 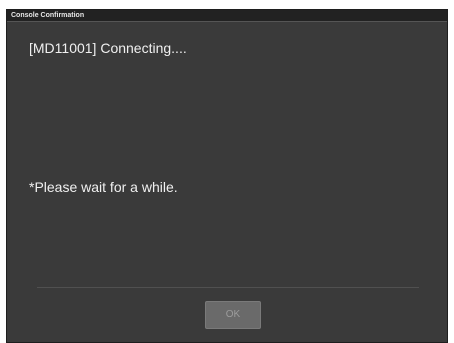 What do you see at coordinates (228, 287) in the screenshot?
I see `button-divider` at bounding box center [228, 287].